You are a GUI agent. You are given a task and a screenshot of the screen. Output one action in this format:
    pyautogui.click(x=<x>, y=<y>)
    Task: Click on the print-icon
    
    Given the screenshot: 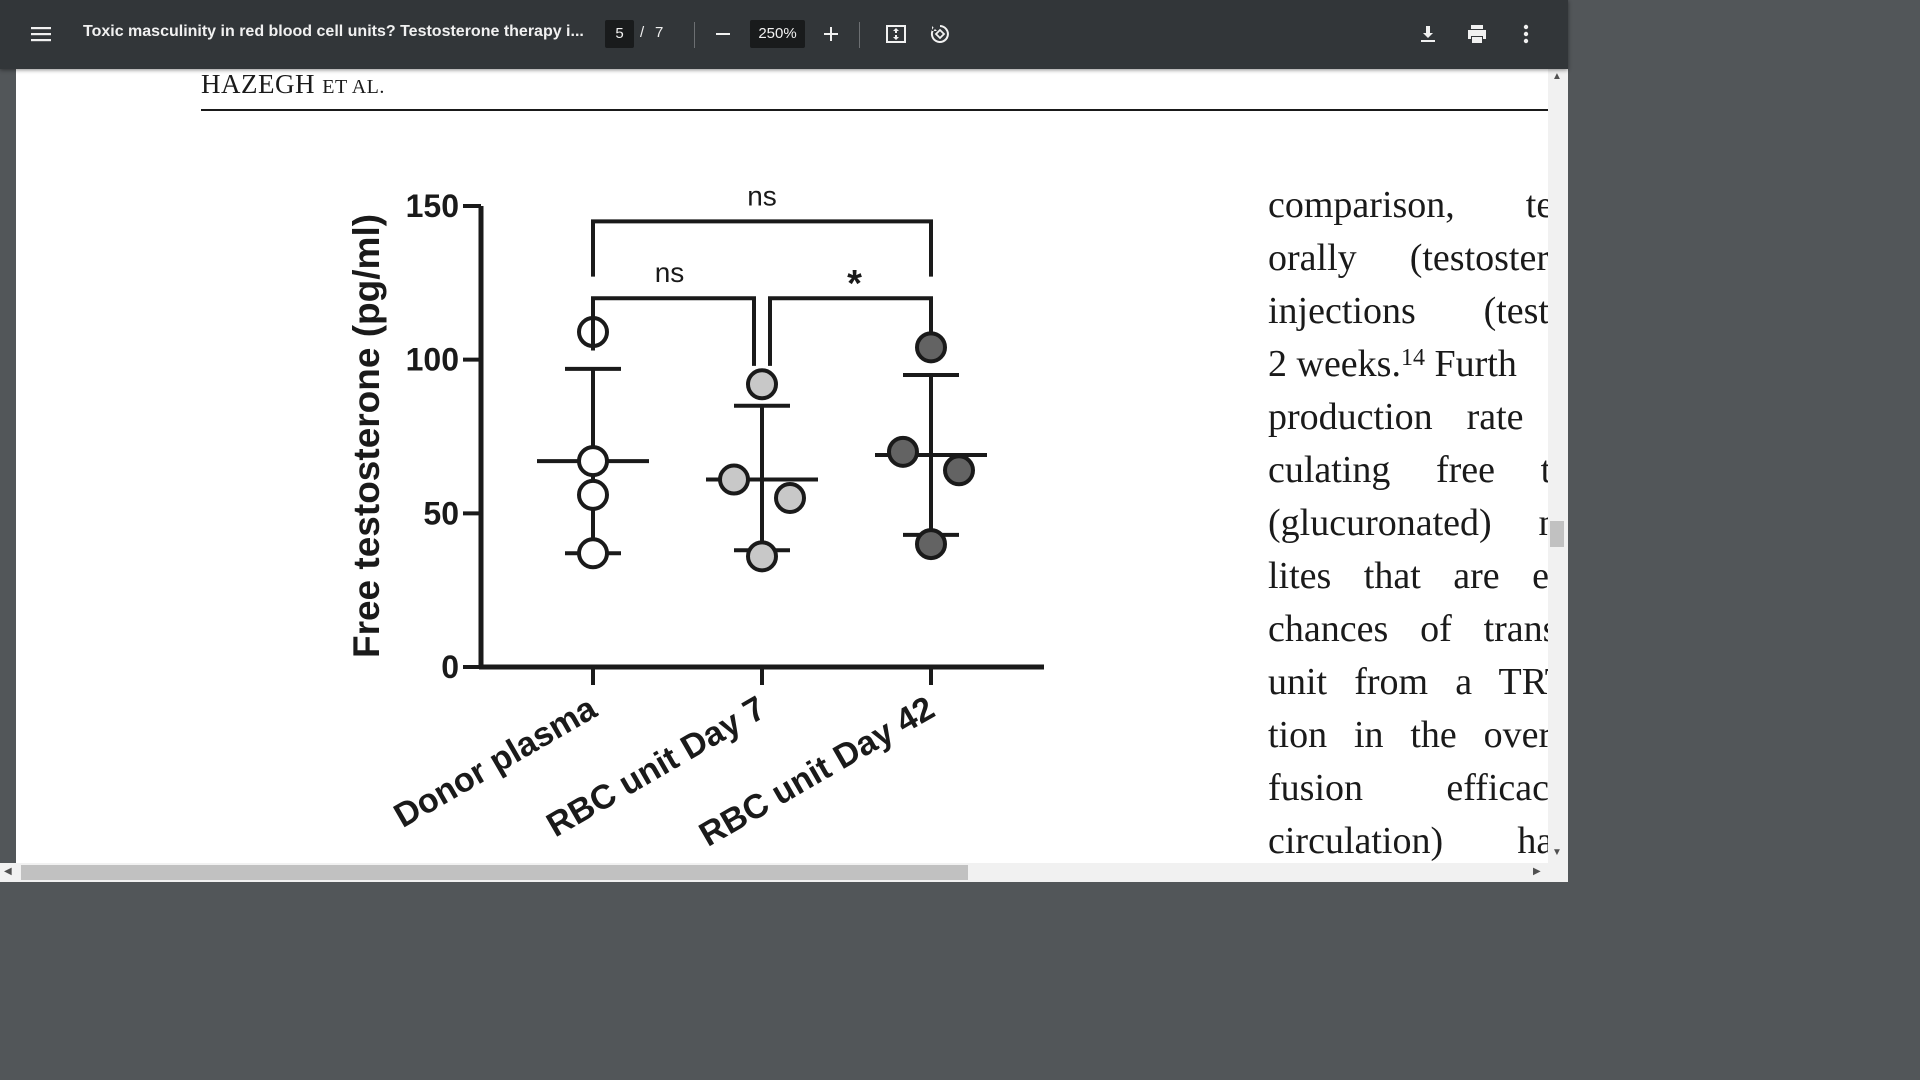 What is the action you would take?
    pyautogui.click(x=1477, y=34)
    